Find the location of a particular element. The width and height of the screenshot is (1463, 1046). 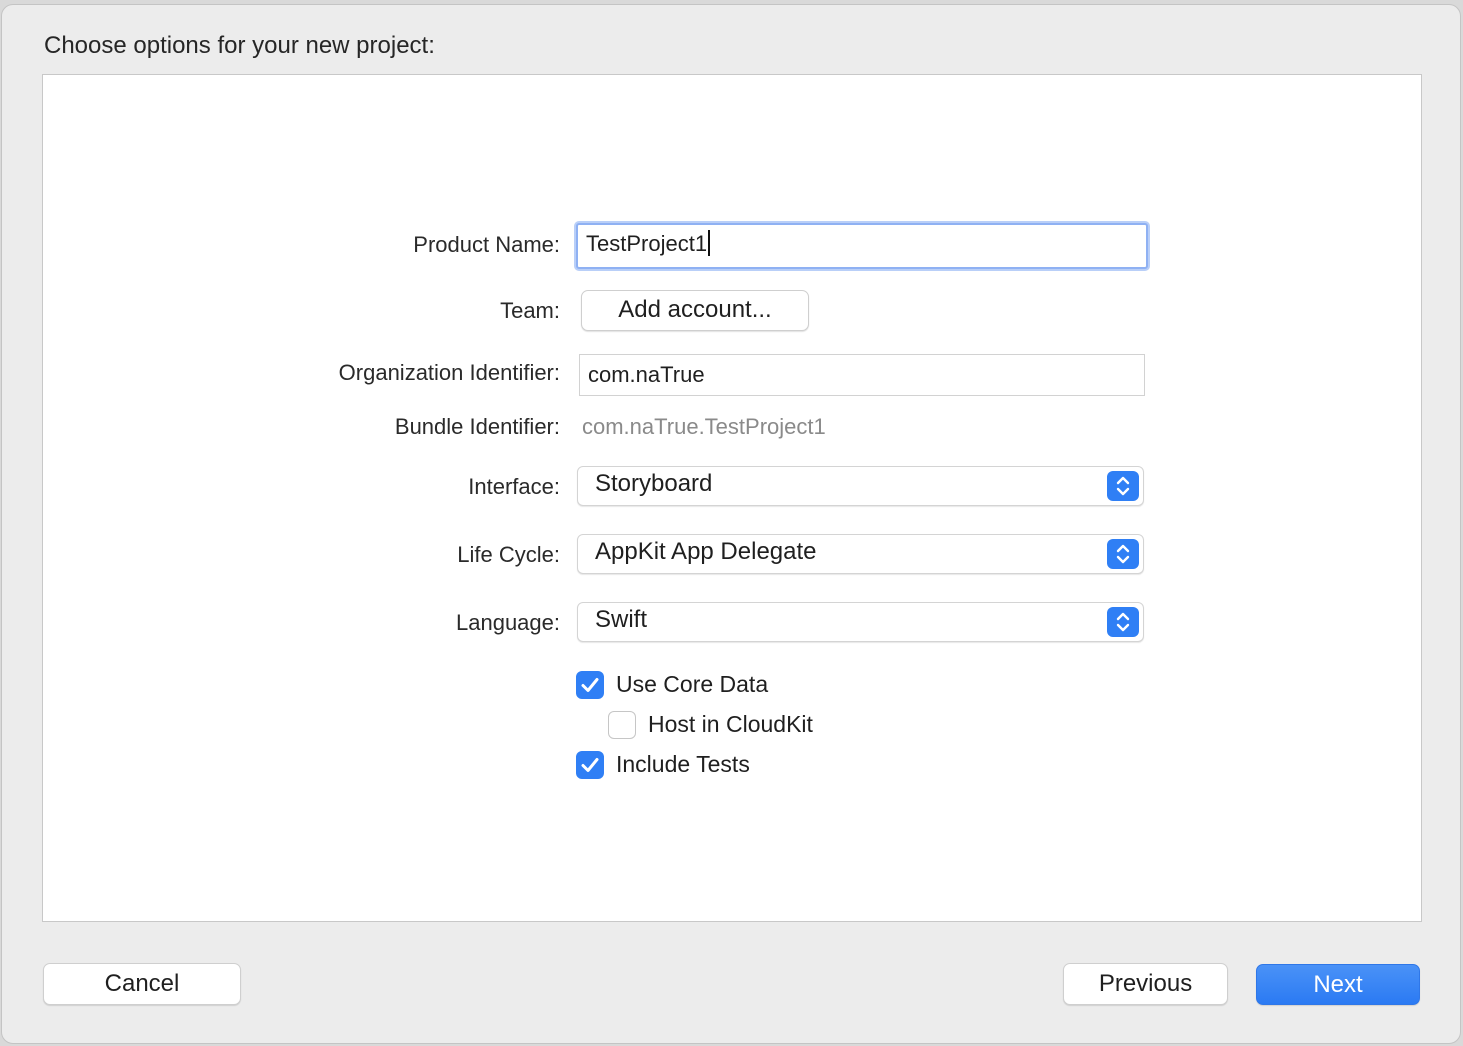

include-tests-checkbox is located at coordinates (590, 765).